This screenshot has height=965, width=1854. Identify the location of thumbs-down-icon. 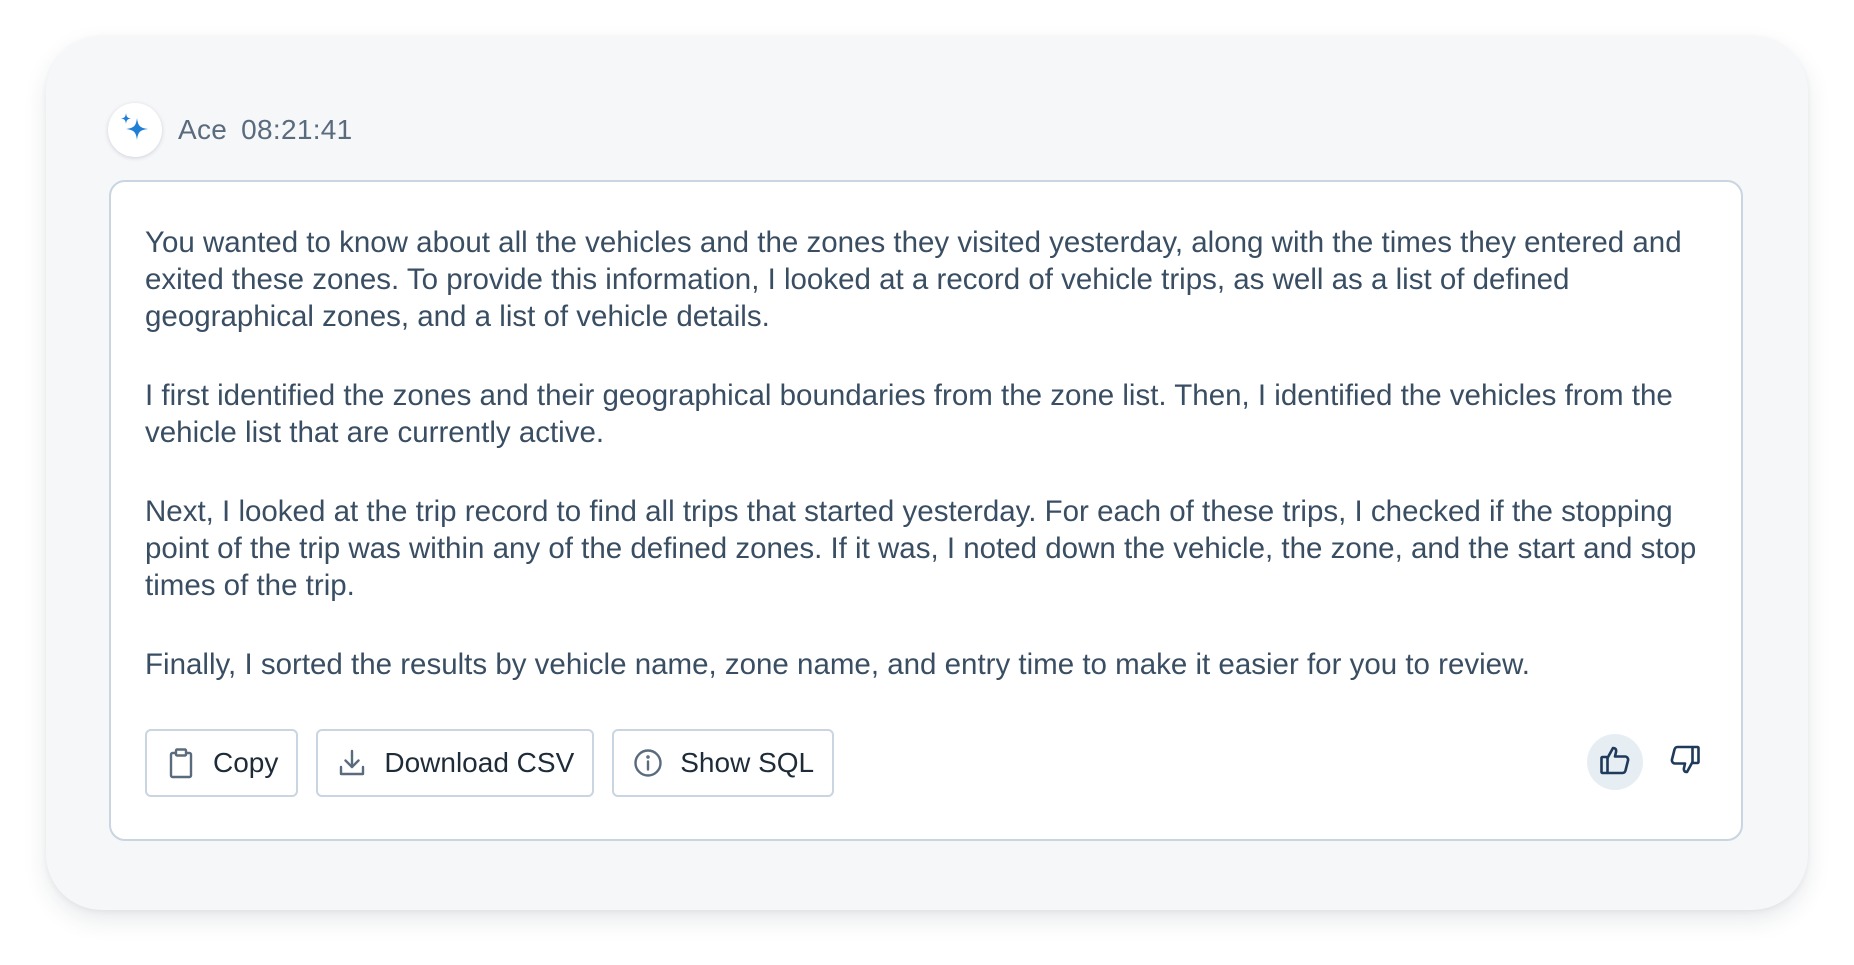
(1685, 762).